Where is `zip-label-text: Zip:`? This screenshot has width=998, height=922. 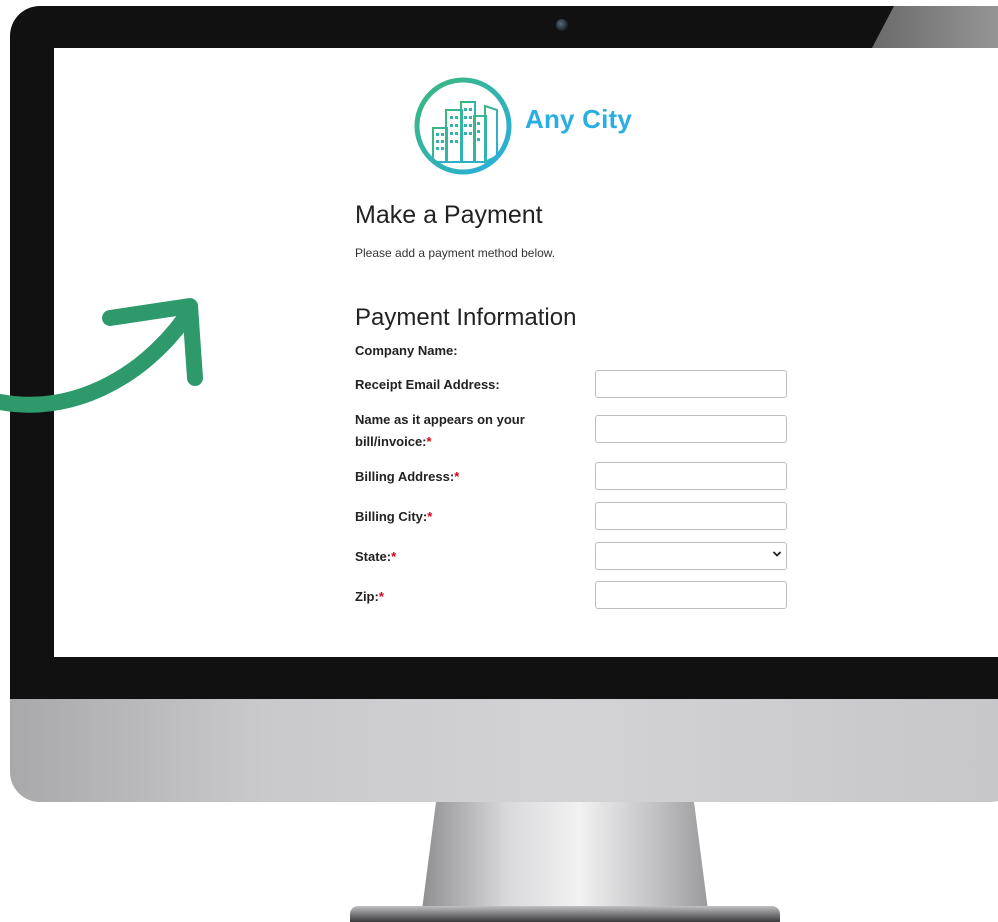
zip-label-text: Zip: is located at coordinates (367, 596).